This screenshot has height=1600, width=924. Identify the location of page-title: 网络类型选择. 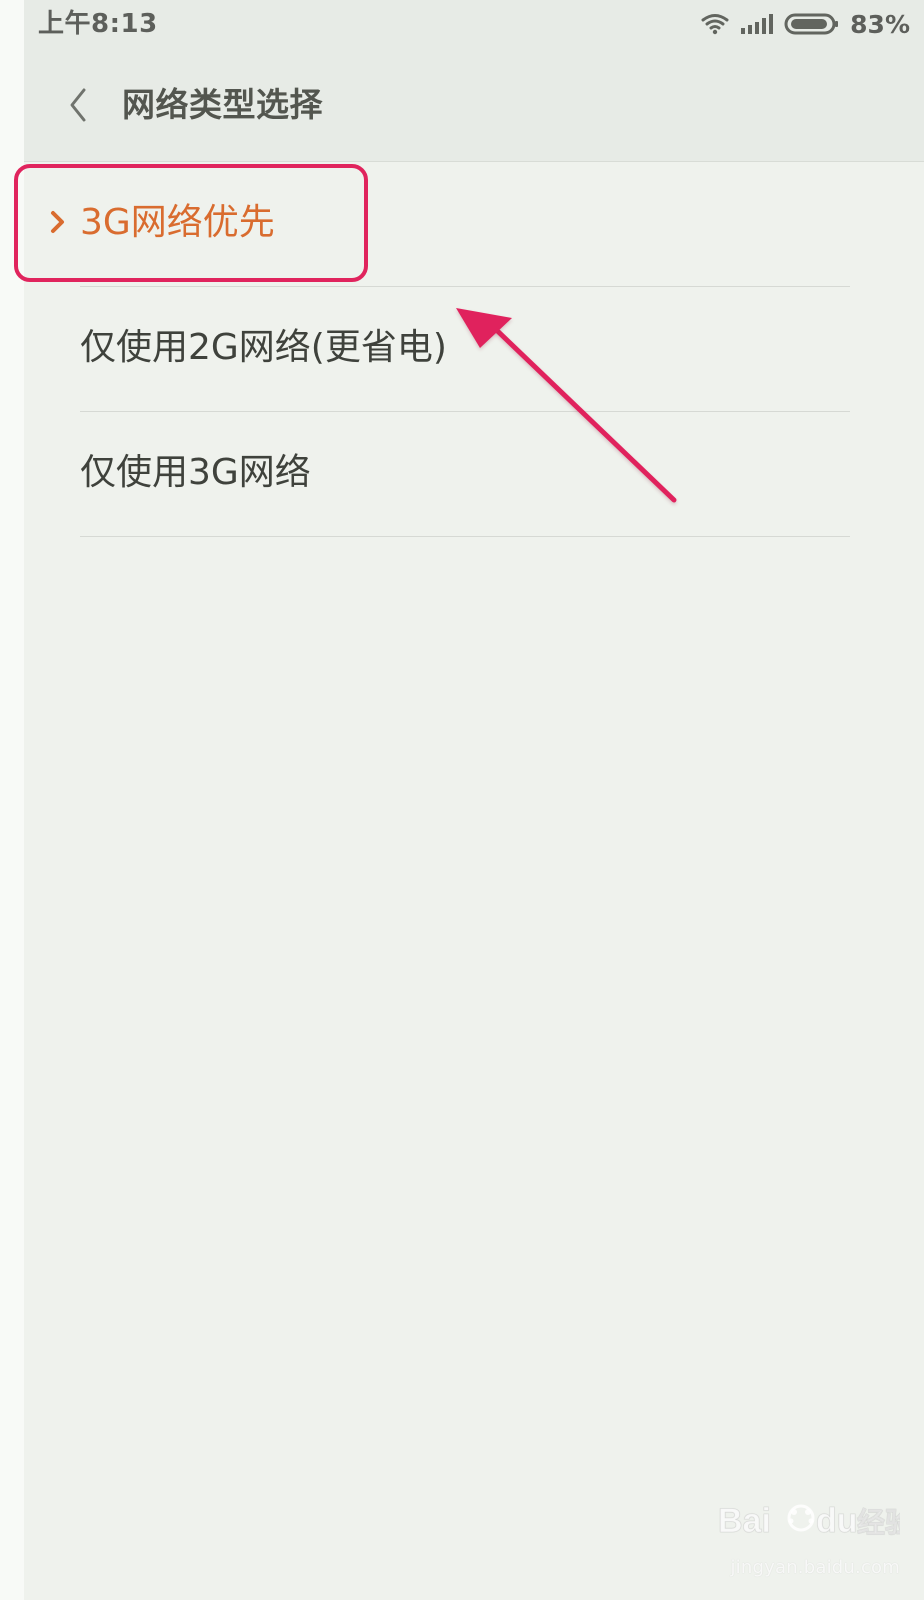
(222, 104).